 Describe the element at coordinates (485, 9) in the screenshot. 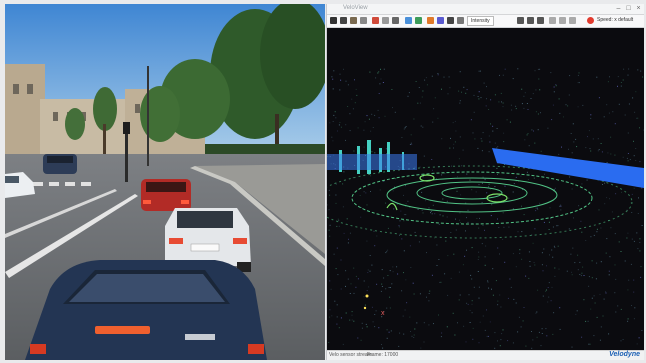

I see `viewer-titlebar: VeloView – □ ×` at that location.